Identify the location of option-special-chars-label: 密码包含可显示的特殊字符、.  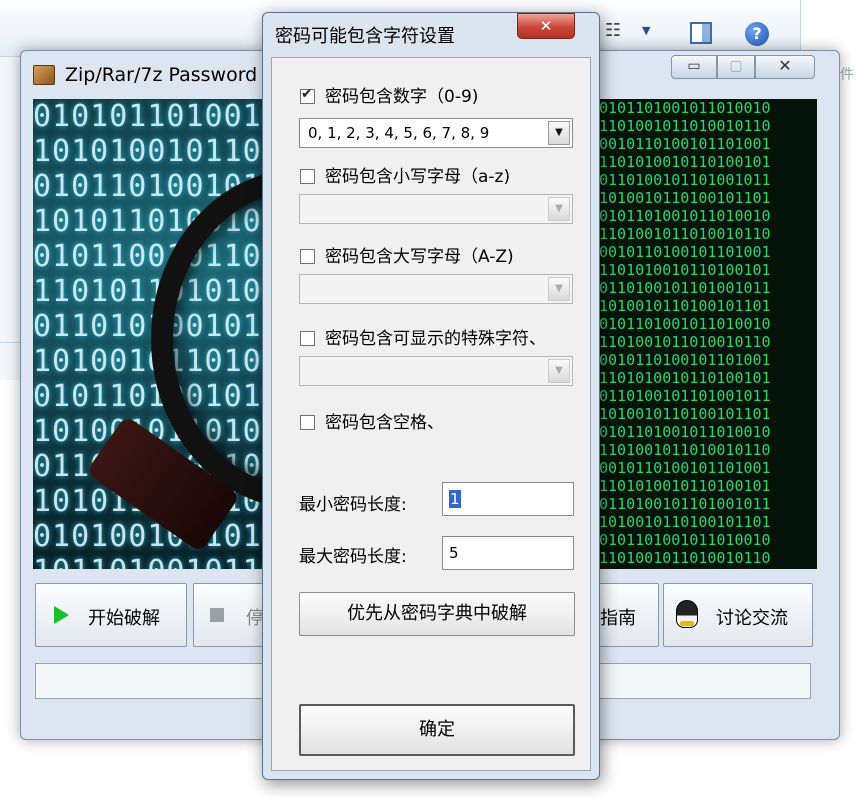
(435, 339).